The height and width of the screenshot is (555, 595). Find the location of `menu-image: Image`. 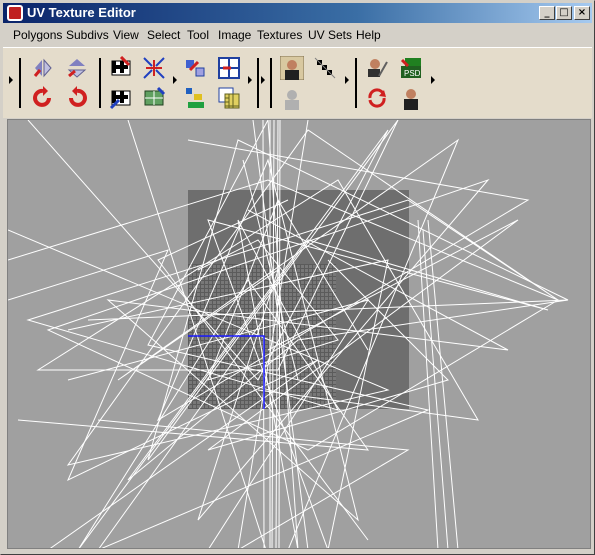

menu-image: Image is located at coordinates (234, 35).